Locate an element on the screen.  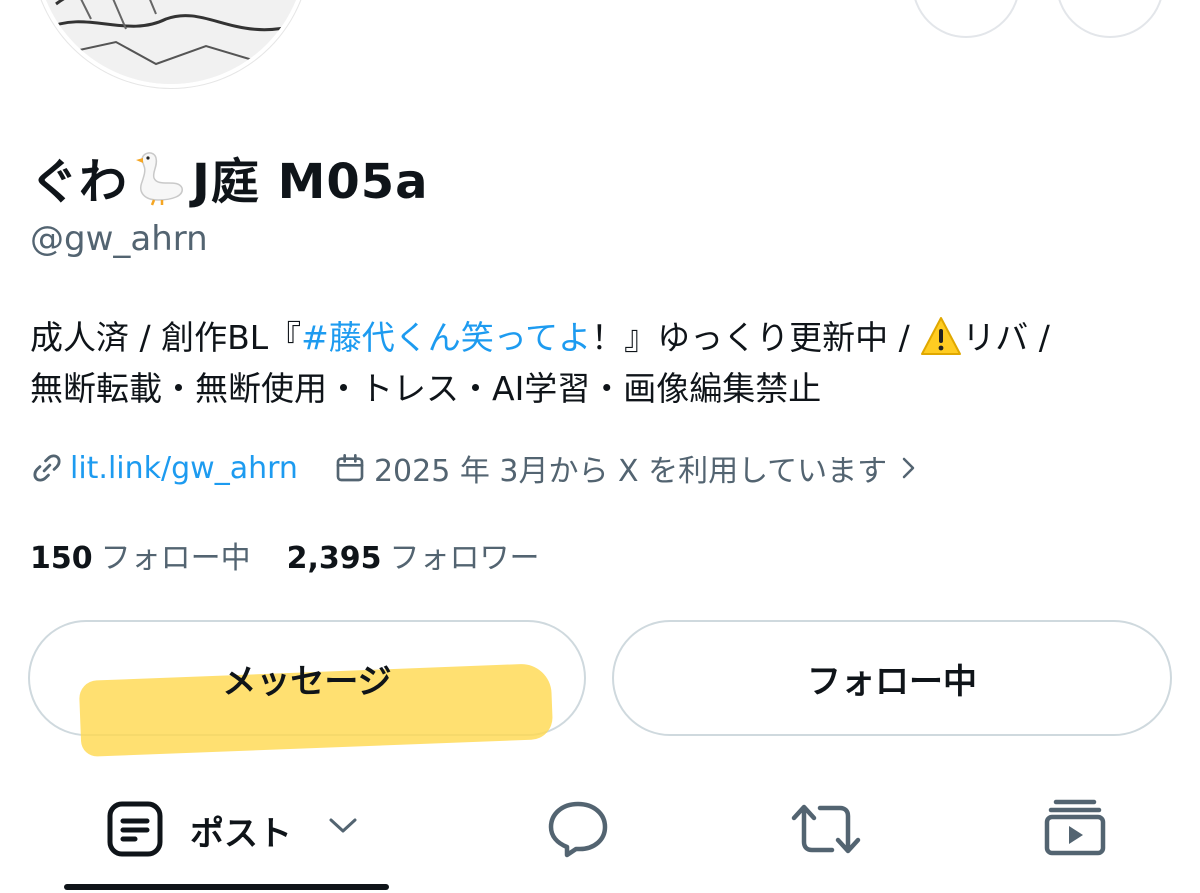
display-name-prefix: ぐわ is located at coordinates (79, 182).